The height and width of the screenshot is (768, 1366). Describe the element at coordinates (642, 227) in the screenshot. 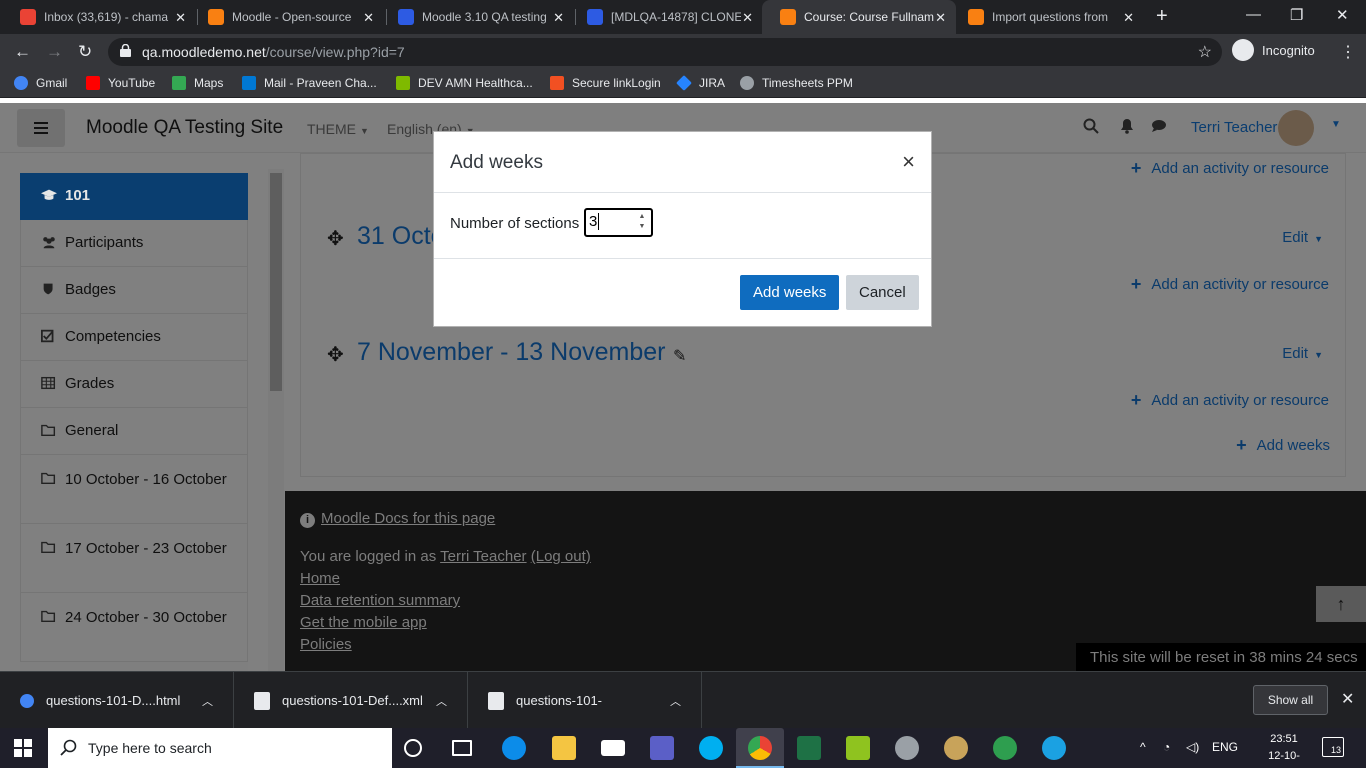

I see `stepper-down-icon: ▼` at that location.